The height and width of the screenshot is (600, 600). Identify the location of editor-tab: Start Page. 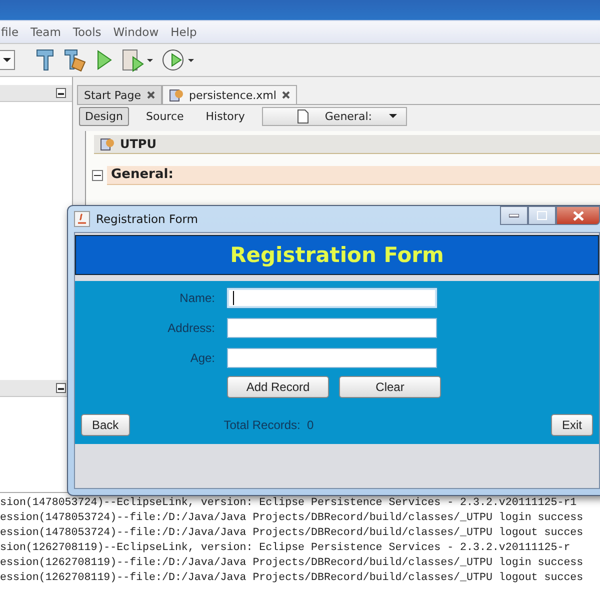
(119, 94).